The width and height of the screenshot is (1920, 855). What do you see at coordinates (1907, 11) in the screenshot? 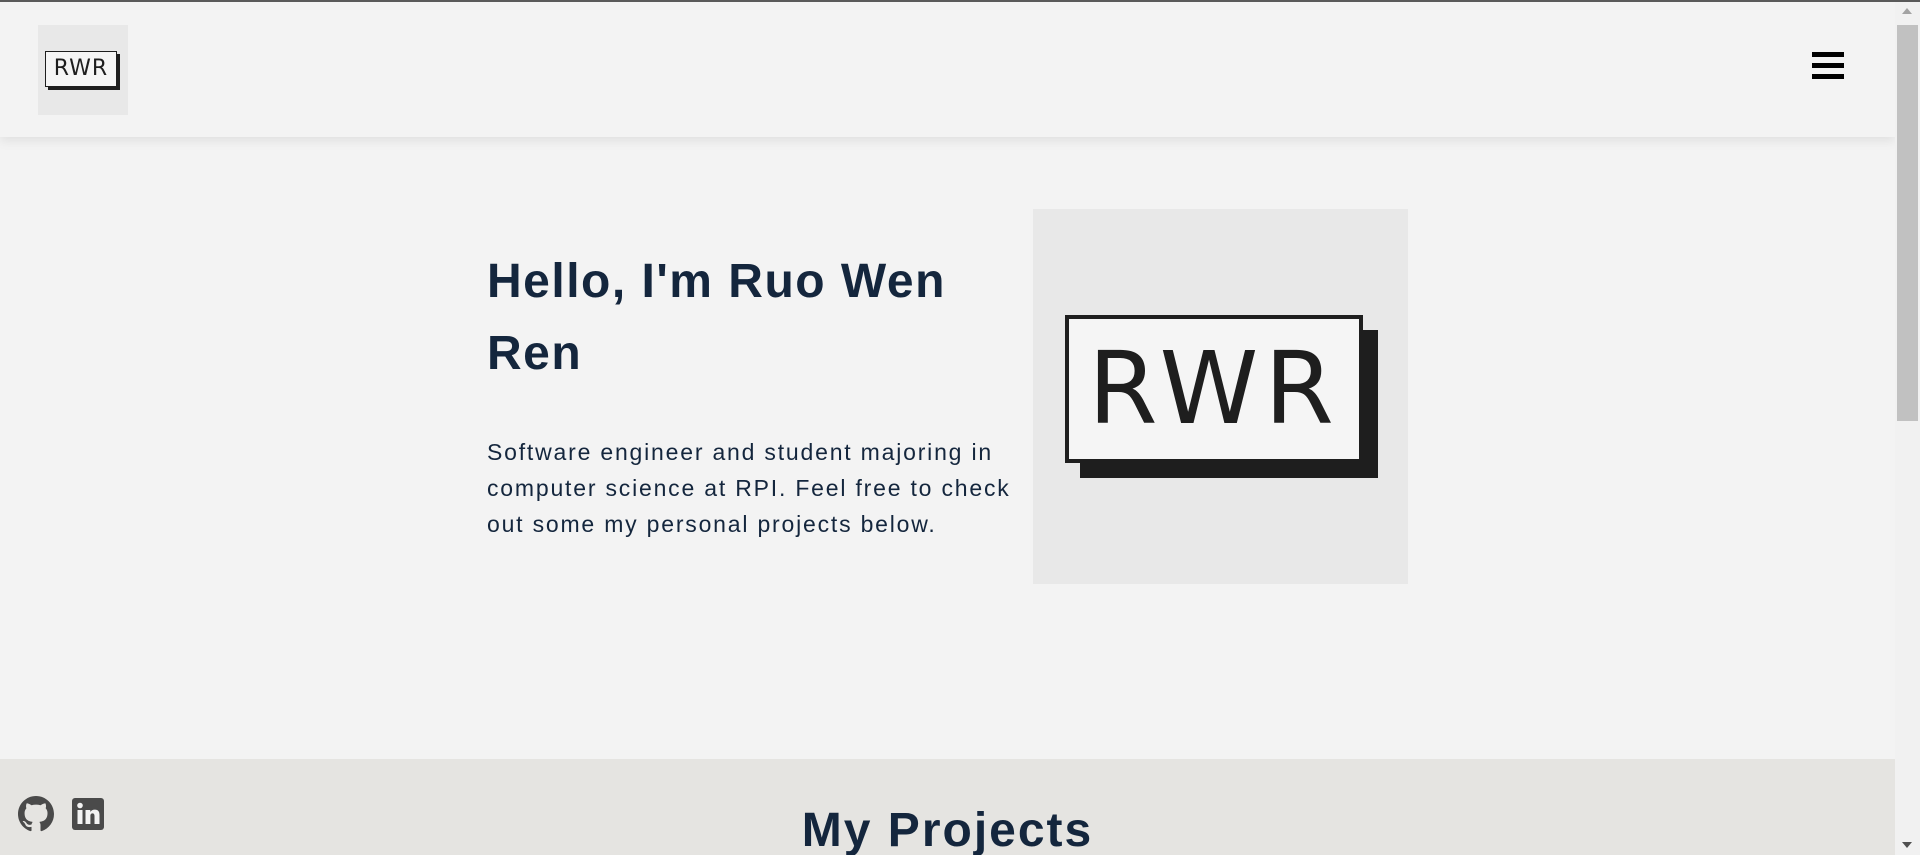
I see `scroll-up-arrow-icon` at bounding box center [1907, 11].